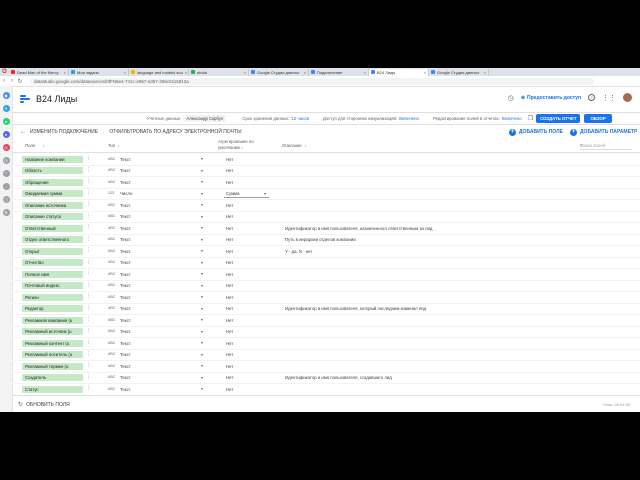 The width and height of the screenshot is (640, 480). I want to click on field-description: Y - да, N - нет, so click(298, 251).